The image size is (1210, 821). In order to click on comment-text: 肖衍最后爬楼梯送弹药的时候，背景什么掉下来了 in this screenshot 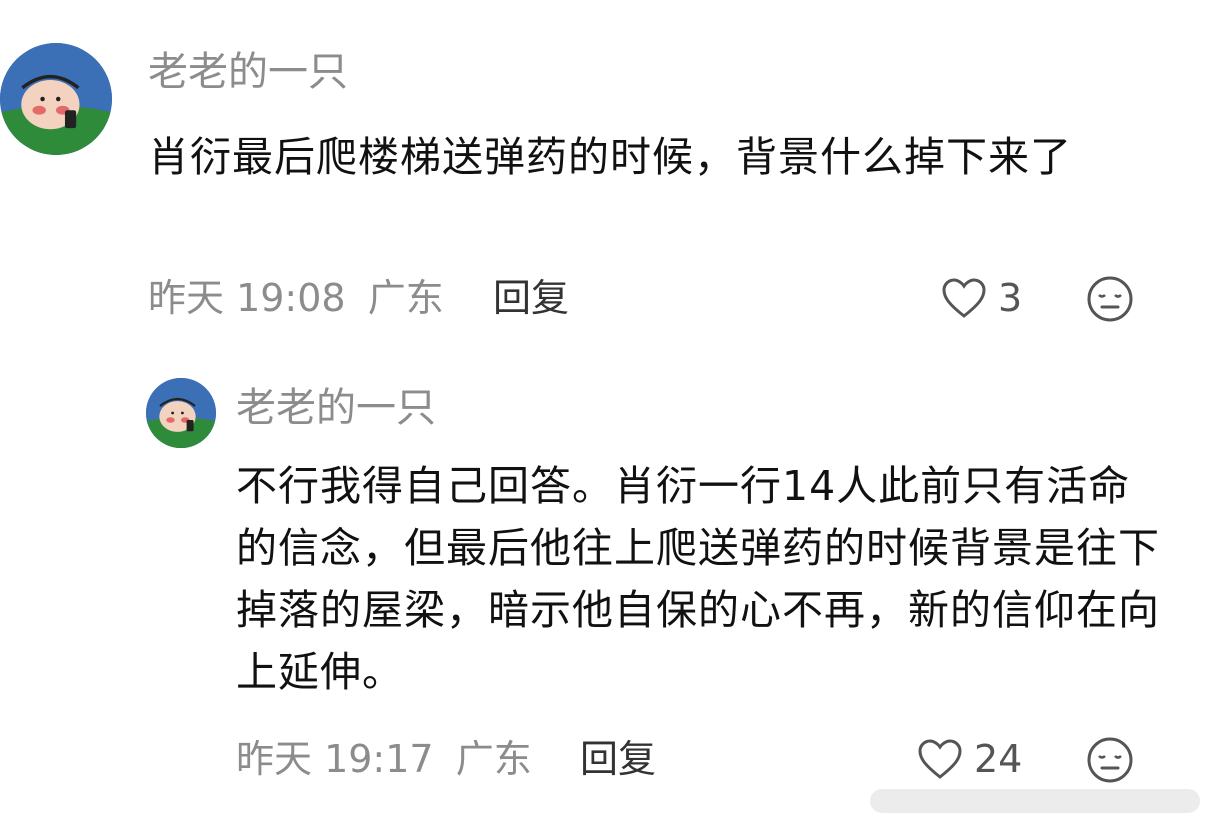, I will do `click(610, 157)`.